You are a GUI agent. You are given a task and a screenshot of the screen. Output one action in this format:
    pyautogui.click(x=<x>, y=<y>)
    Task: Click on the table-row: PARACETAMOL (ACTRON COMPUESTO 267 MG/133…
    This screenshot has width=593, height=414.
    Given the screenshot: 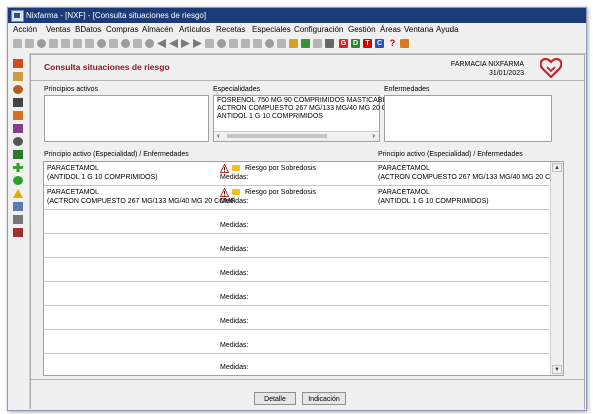 What is the action you would take?
    pyautogui.click(x=296, y=198)
    